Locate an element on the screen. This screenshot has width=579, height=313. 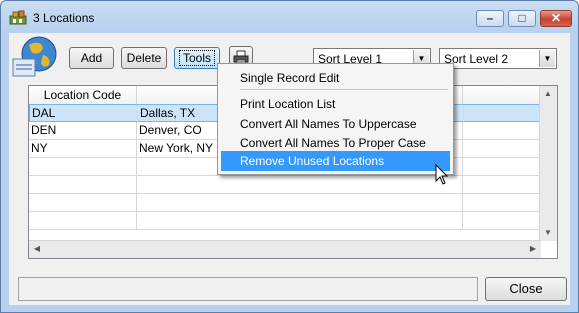
location-code-cell: DAL is located at coordinates (84, 113).